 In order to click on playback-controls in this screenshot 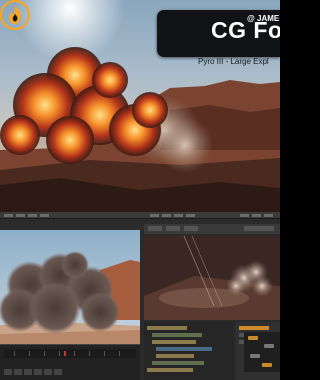, I will do `click(70, 368)`.